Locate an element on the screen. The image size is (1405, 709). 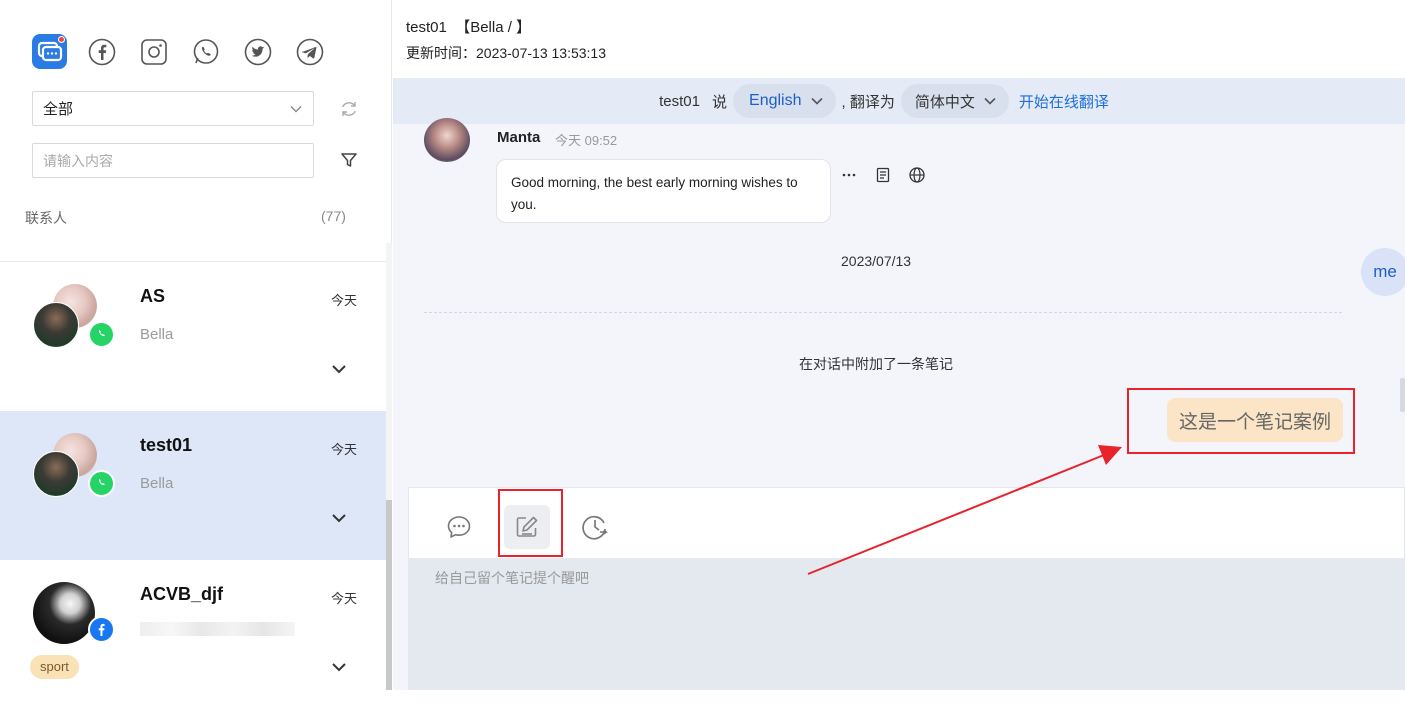
translation-speaker: test01 is located at coordinates (679, 101).